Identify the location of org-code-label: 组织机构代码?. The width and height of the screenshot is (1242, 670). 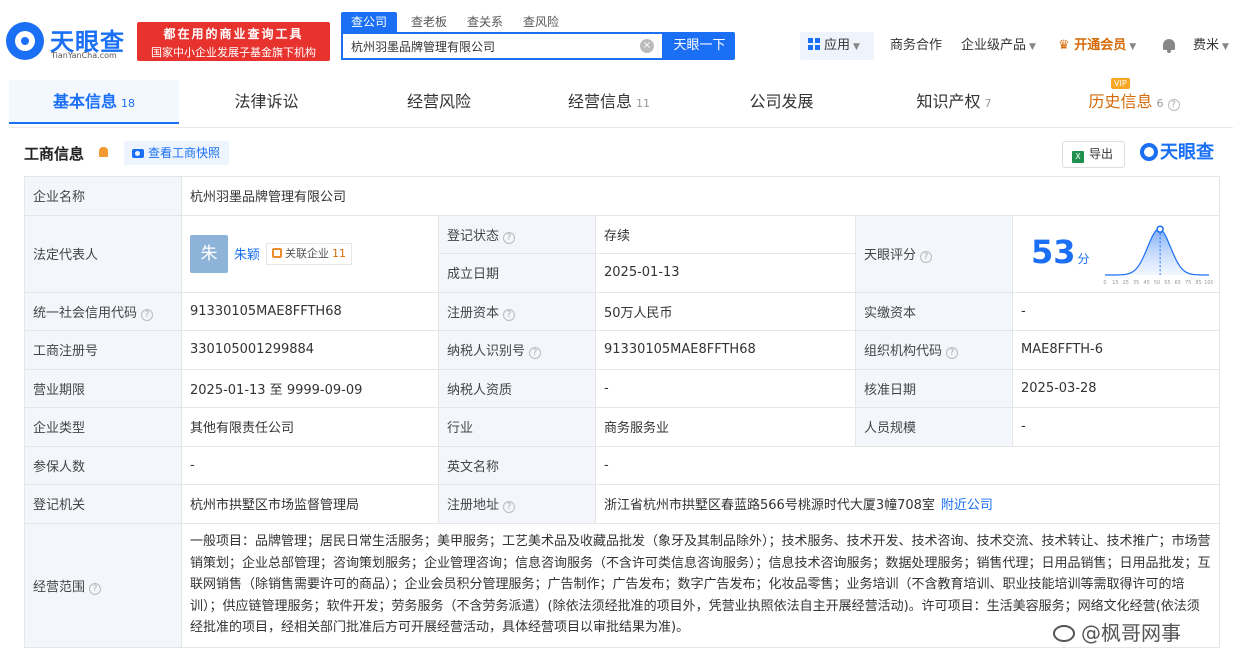
(934, 350).